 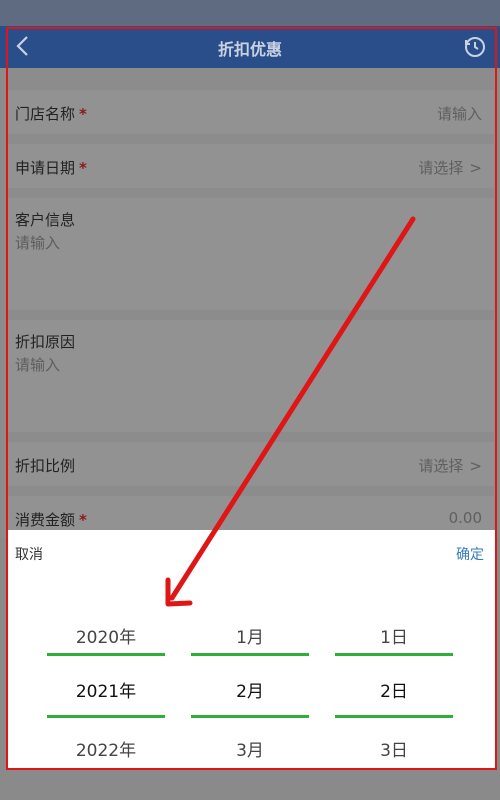 What do you see at coordinates (45, 466) in the screenshot?
I see `discount-ratio-label: 折扣比例` at bounding box center [45, 466].